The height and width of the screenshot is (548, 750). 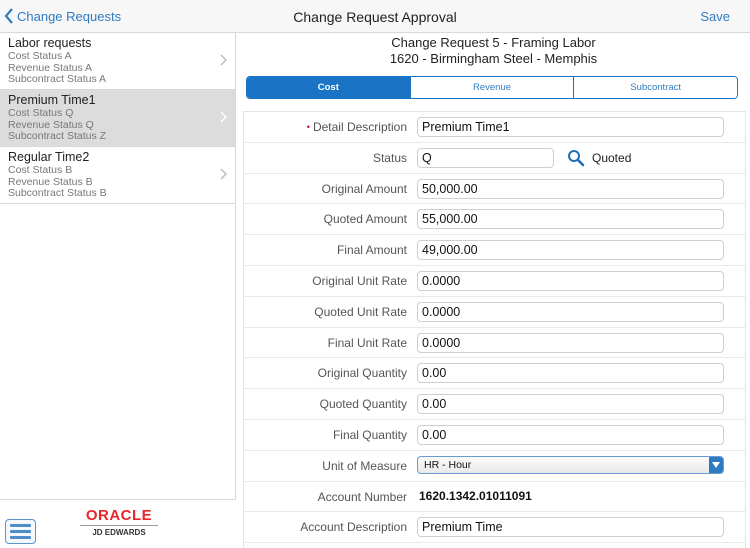 I want to click on field-label: Original Quantity, so click(x=362, y=373).